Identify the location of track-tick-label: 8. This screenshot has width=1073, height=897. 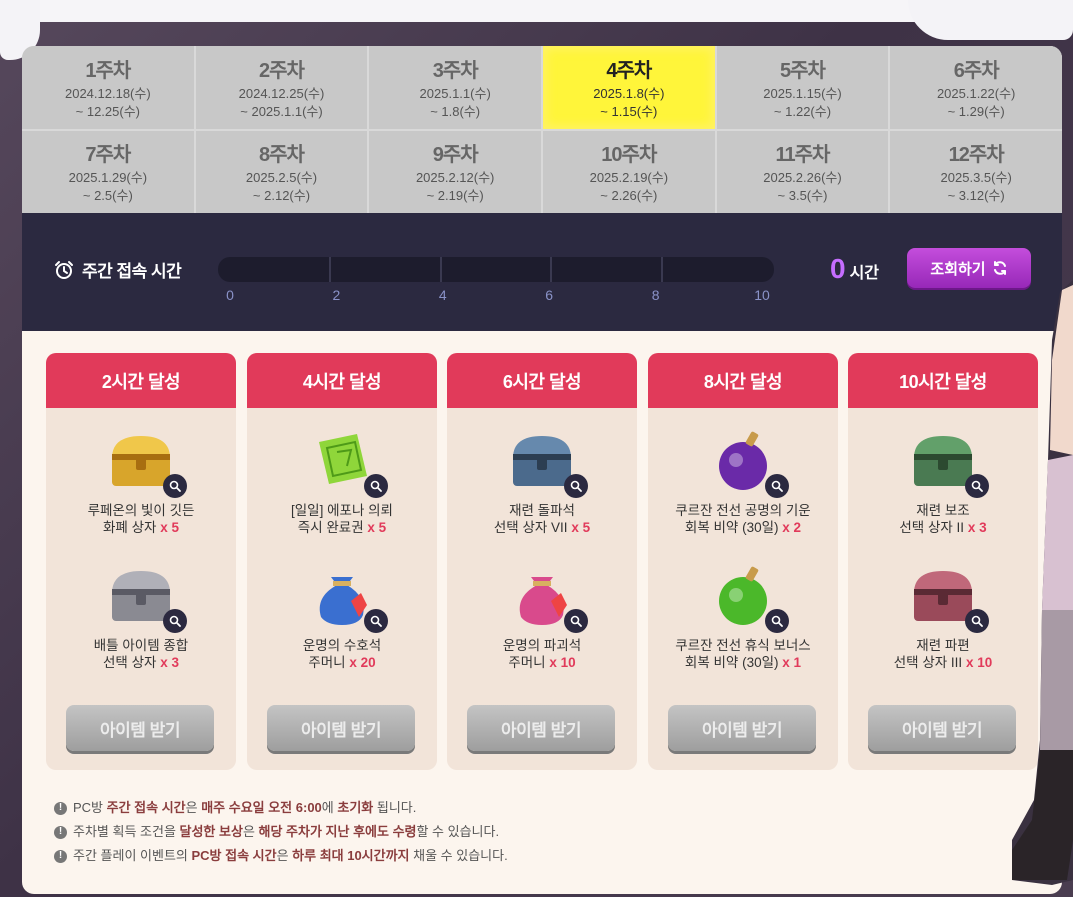
(655, 295).